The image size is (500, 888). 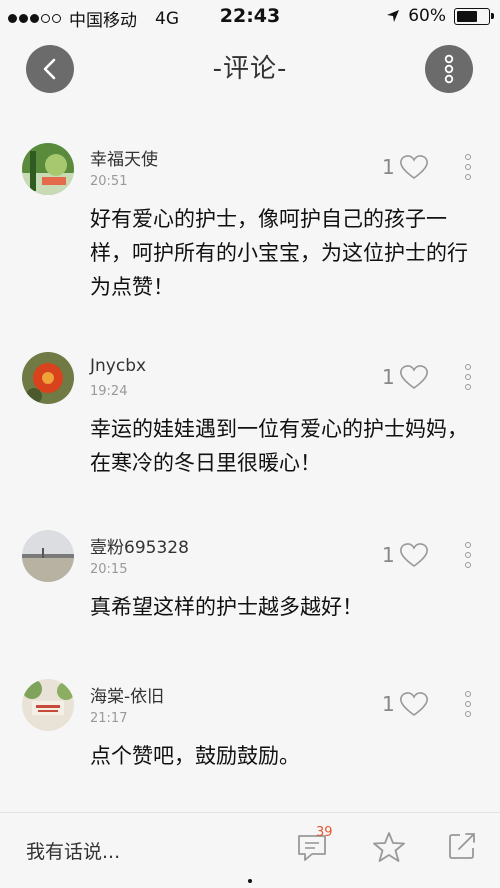 What do you see at coordinates (389, 849) in the screenshot?
I see `star-icon` at bounding box center [389, 849].